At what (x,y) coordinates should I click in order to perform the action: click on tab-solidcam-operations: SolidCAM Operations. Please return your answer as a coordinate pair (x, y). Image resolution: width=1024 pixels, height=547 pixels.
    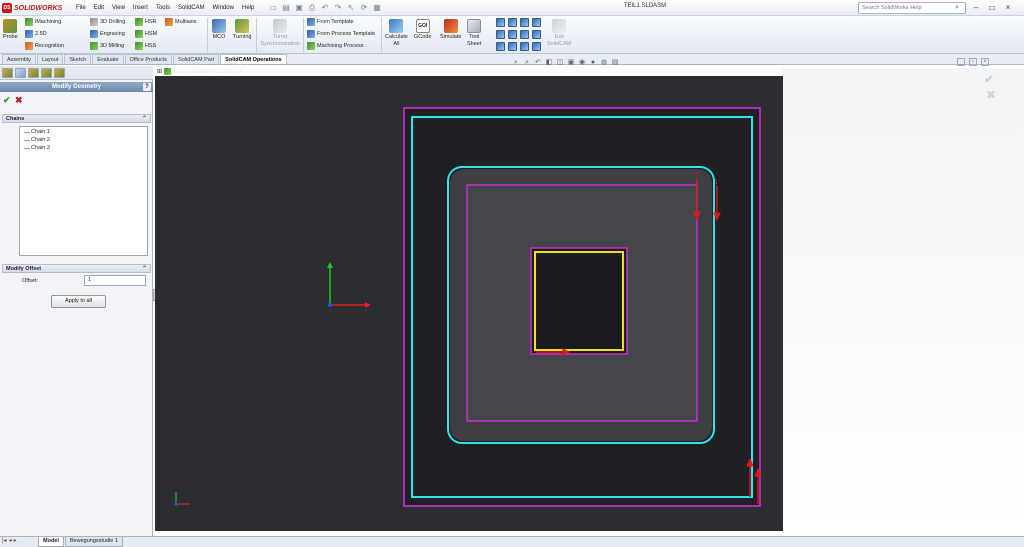
    Looking at the image, I should click on (253, 59).